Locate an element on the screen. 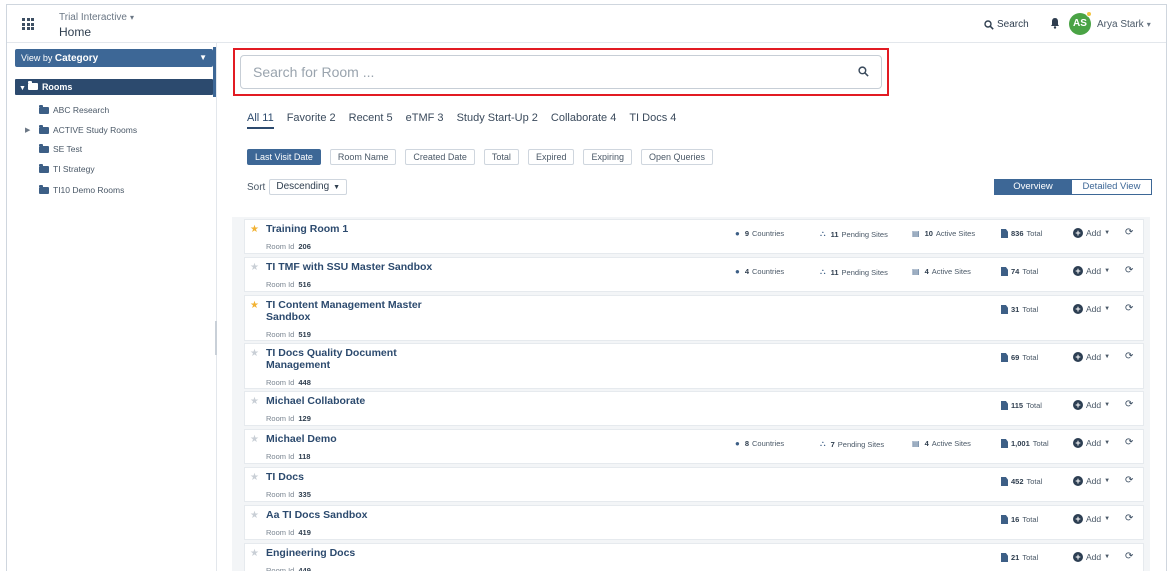 The width and height of the screenshot is (1173, 571). sidebar-resize-handle is located at coordinates (216, 338).